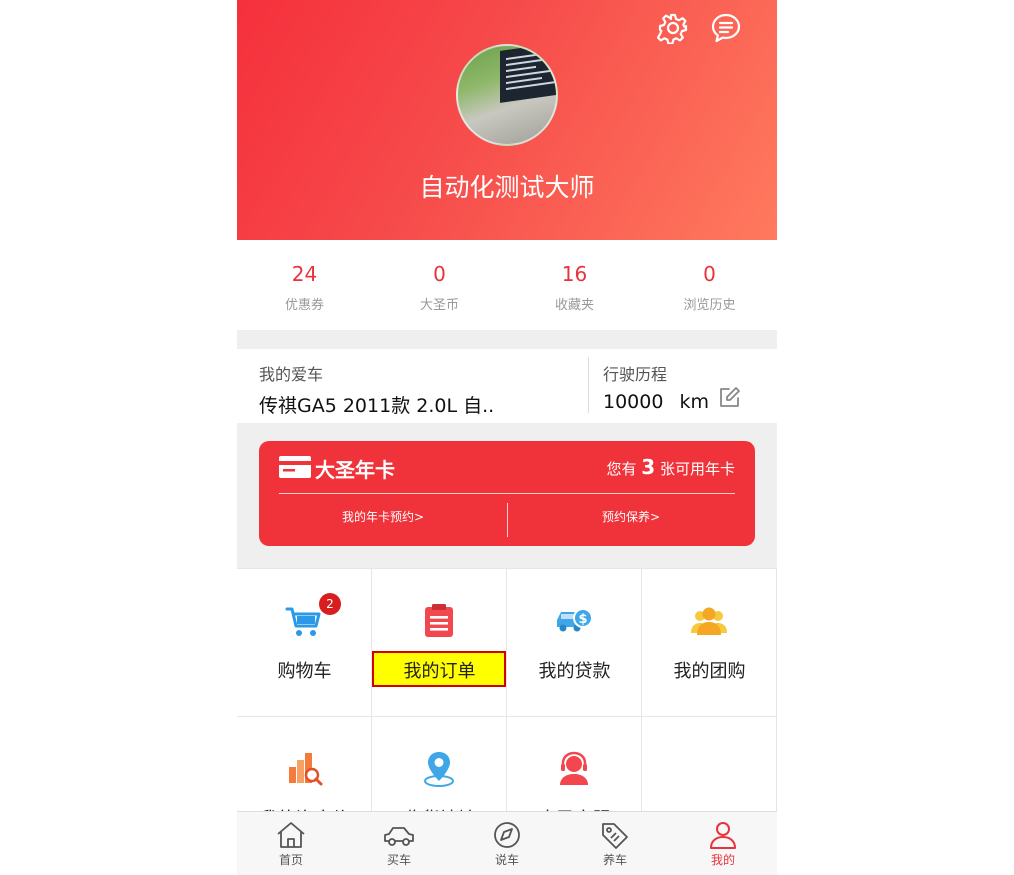  I want to click on stat-coins: 0 大圣币, so click(439, 285).